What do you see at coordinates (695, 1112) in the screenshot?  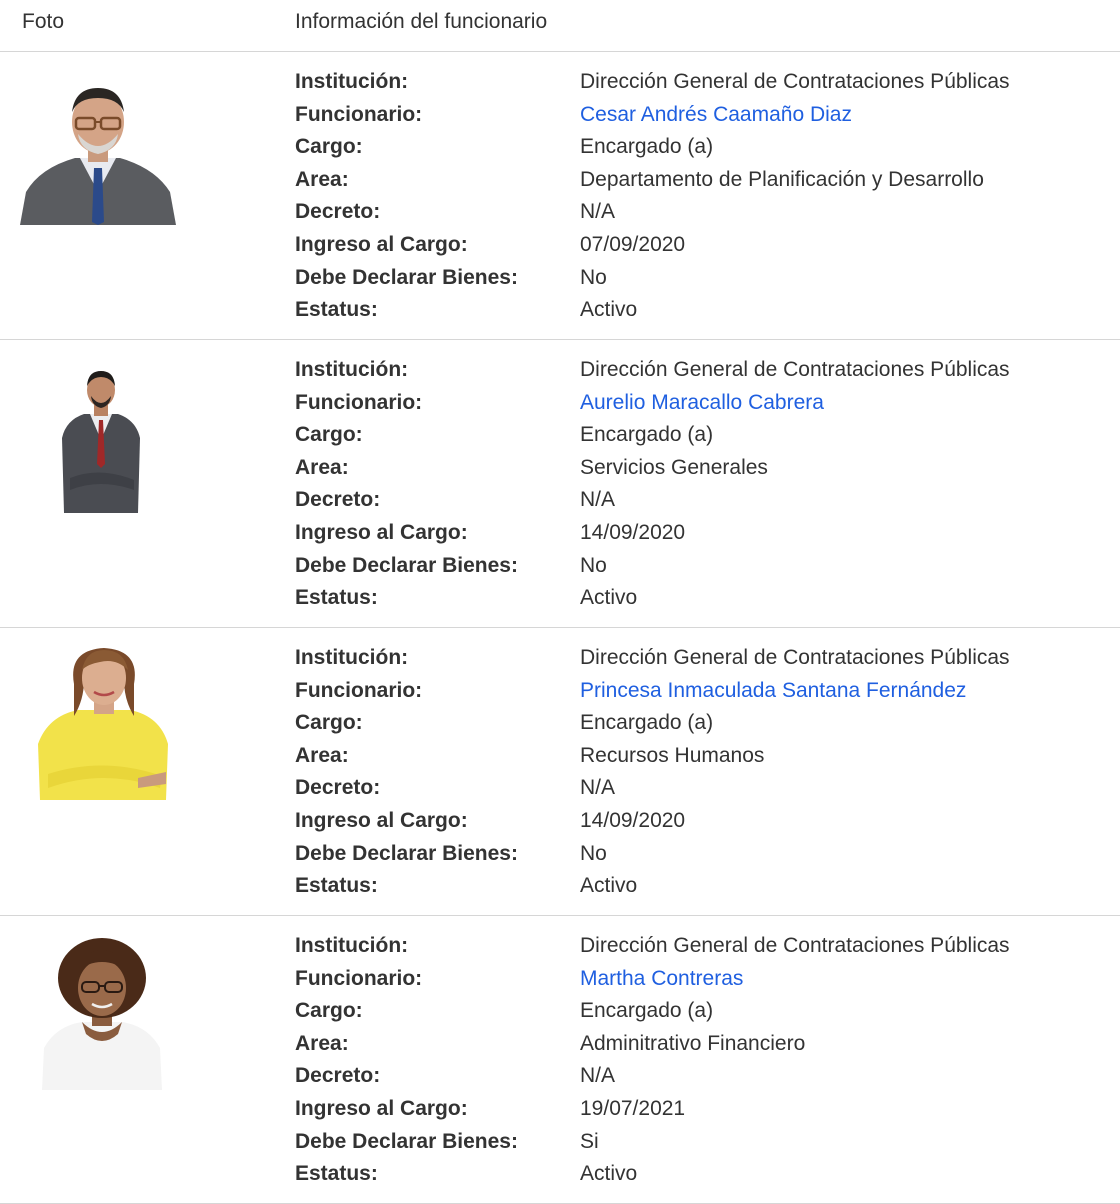 I see `field-ingreso: Ingreso al Cargo: 19/07/2021` at bounding box center [695, 1112].